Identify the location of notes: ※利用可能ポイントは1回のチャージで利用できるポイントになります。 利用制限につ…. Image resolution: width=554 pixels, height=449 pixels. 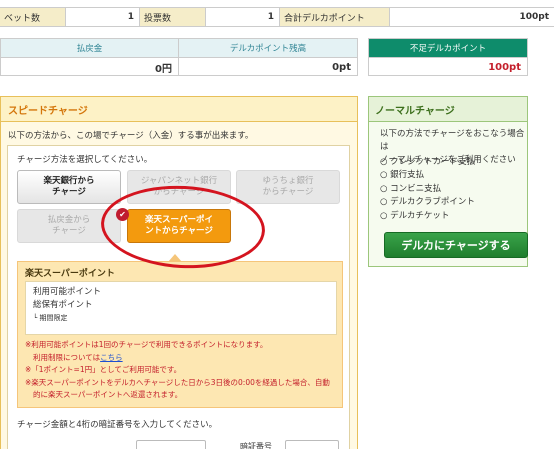
(182, 370).